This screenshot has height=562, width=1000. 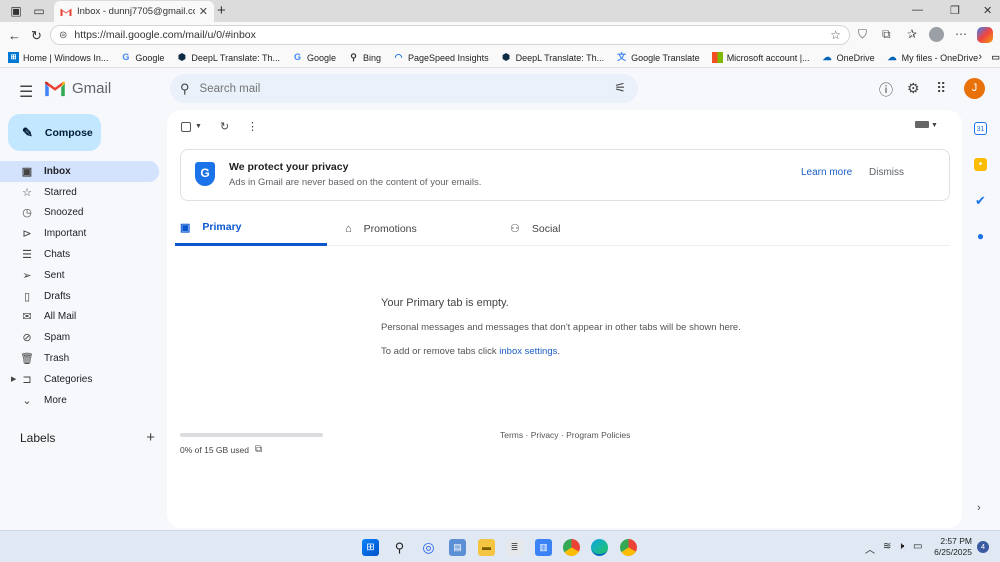 What do you see at coordinates (983, 547) in the screenshot?
I see `notification-badge: 4` at bounding box center [983, 547].